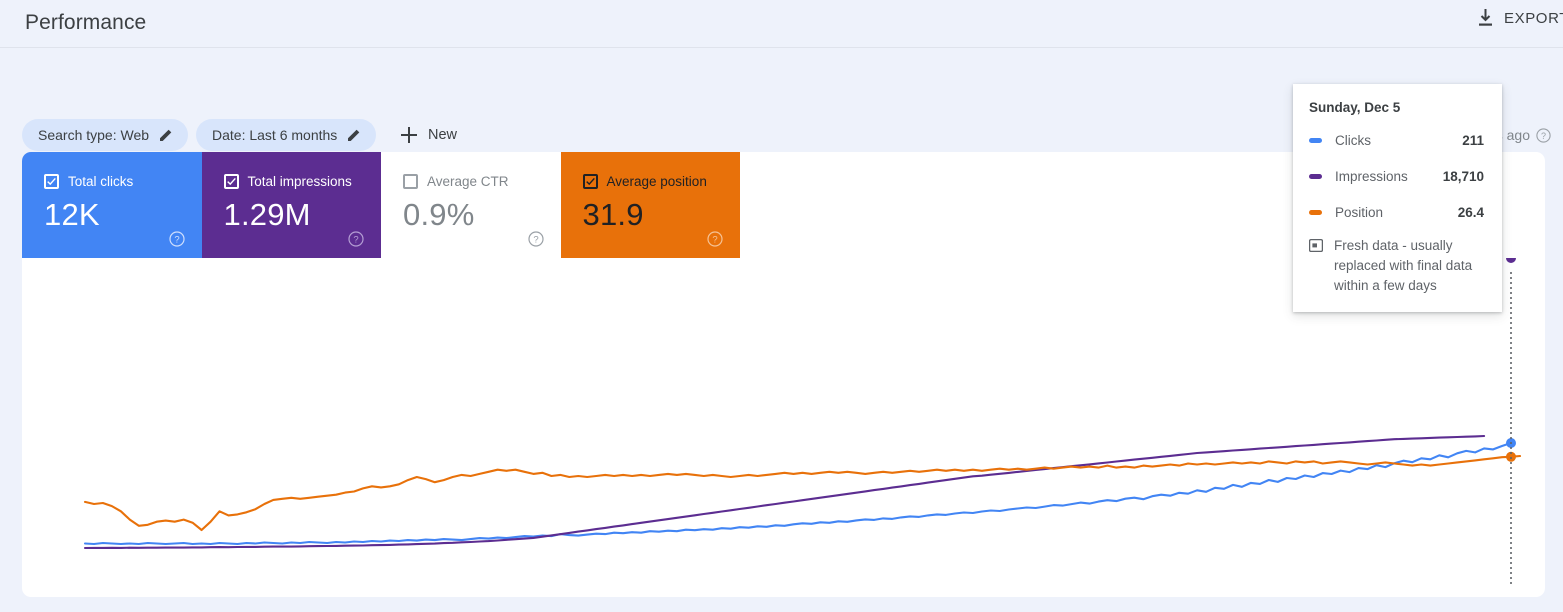 Image resolution: width=1563 pixels, height=612 pixels. What do you see at coordinates (409, 135) in the screenshot?
I see `plus-icon` at bounding box center [409, 135].